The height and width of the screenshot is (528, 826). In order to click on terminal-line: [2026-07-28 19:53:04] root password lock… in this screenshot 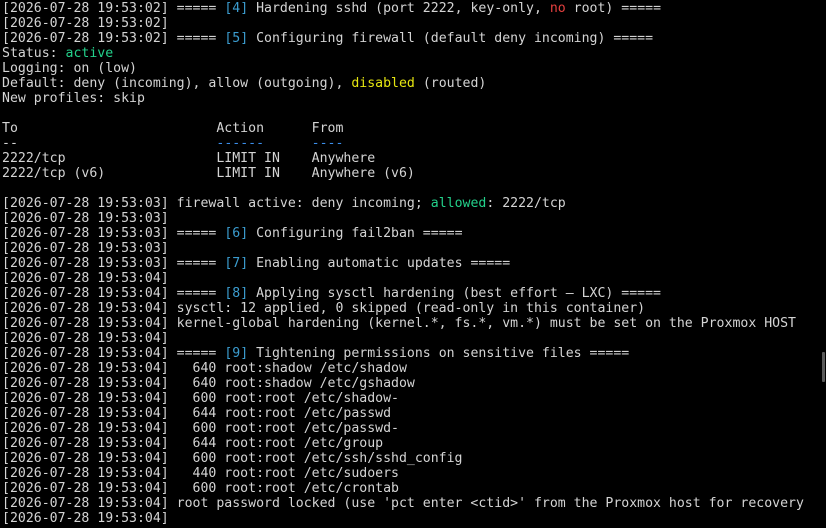, I will do `click(414, 503)`.